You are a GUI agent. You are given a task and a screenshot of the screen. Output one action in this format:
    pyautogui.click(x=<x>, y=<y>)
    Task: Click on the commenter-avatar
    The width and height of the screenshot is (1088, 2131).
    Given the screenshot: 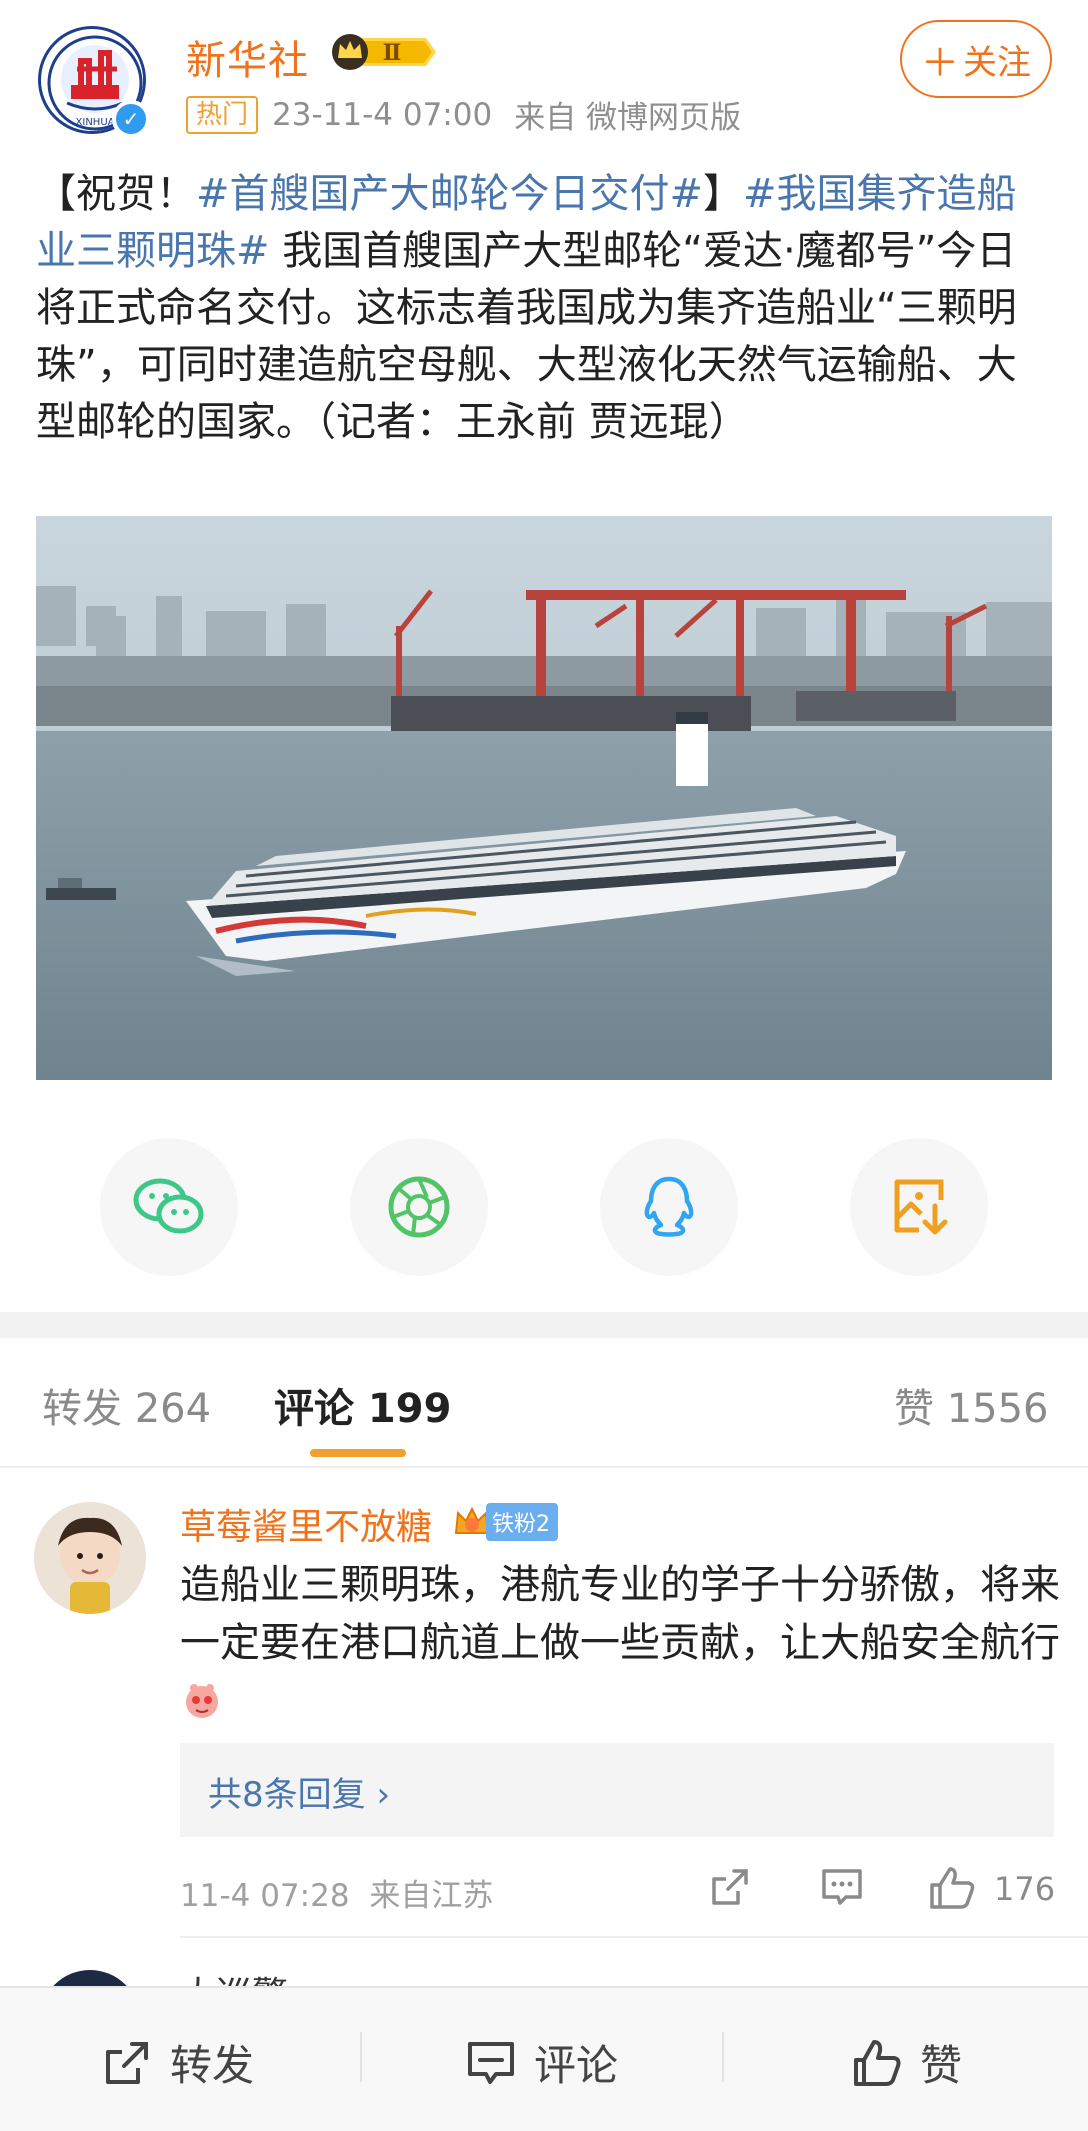 What is the action you would take?
    pyautogui.click(x=90, y=1558)
    